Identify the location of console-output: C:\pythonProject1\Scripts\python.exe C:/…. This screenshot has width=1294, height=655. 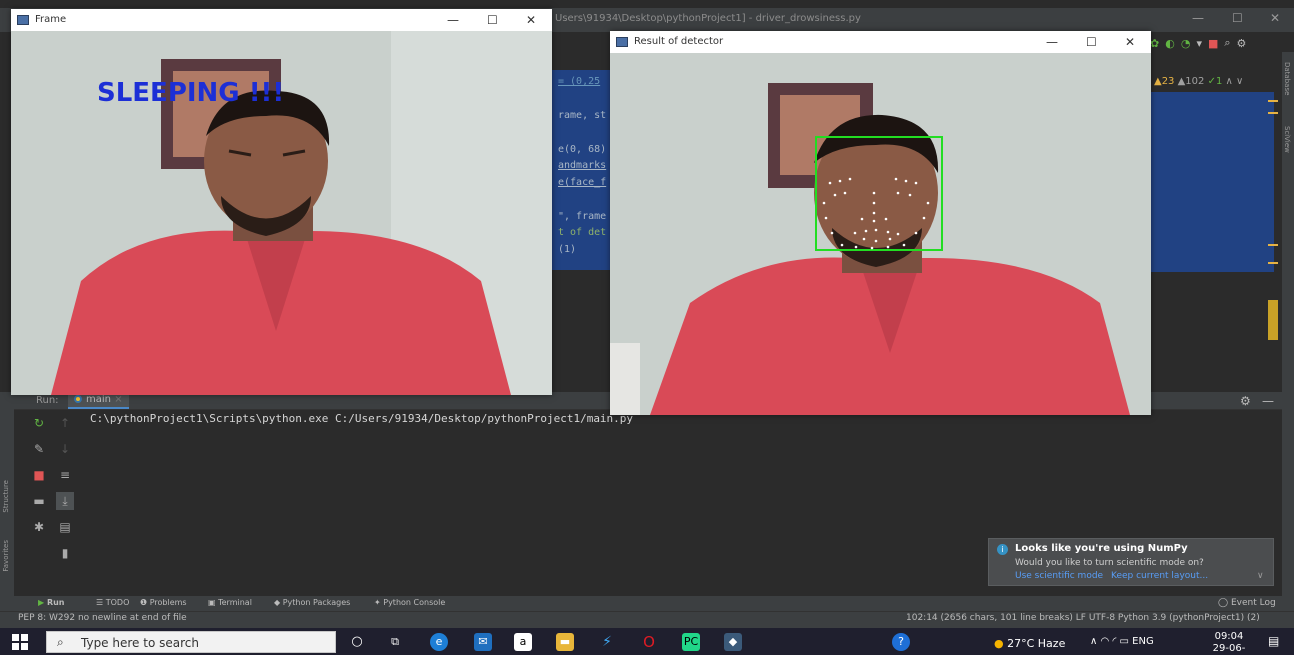
(361, 418).